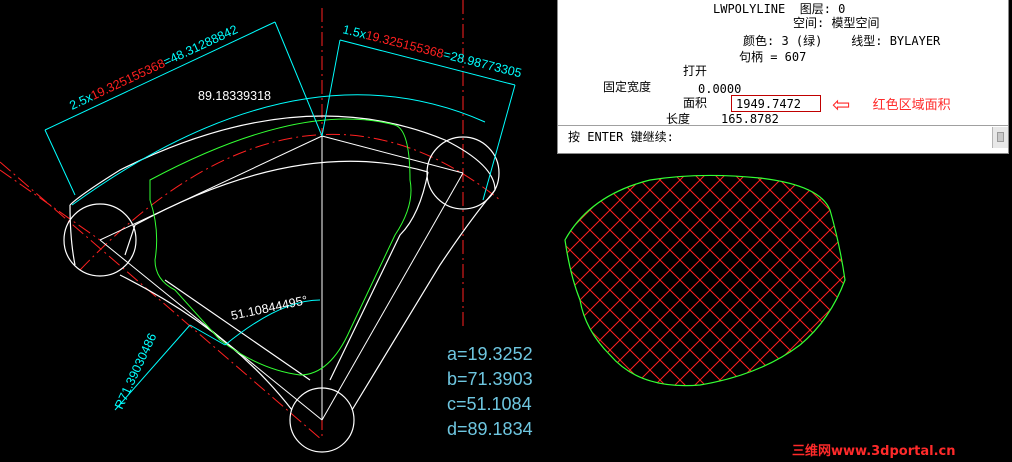 Image resolution: width=1012 pixels, height=462 pixels. Describe the element at coordinates (269, 308) in the screenshot. I see `dim-angle: 51.10844495°` at that location.